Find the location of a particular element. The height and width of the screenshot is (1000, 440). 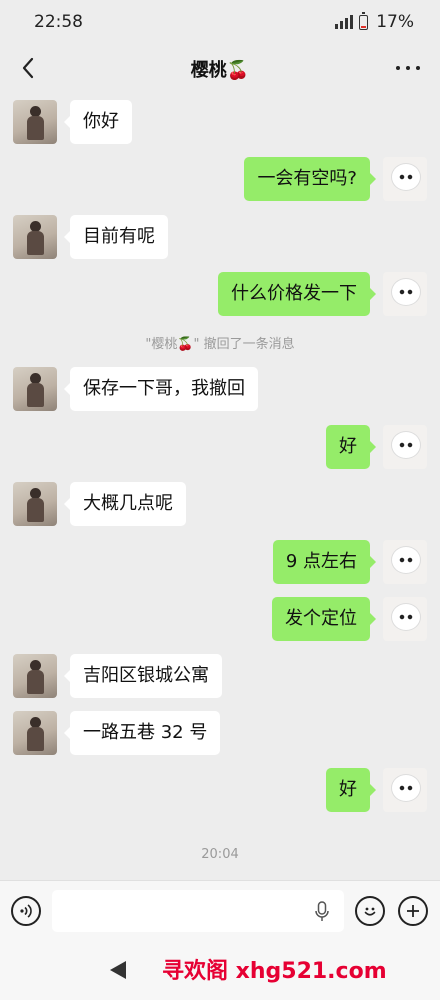

message-bubble-outgoing: 发个定位 is located at coordinates (324, 619).